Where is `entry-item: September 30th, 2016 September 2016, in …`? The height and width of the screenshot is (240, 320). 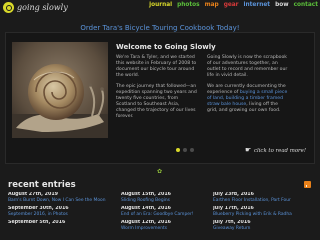 entry-item: September 30th, 2016 September 2016, in … is located at coordinates (61, 213).